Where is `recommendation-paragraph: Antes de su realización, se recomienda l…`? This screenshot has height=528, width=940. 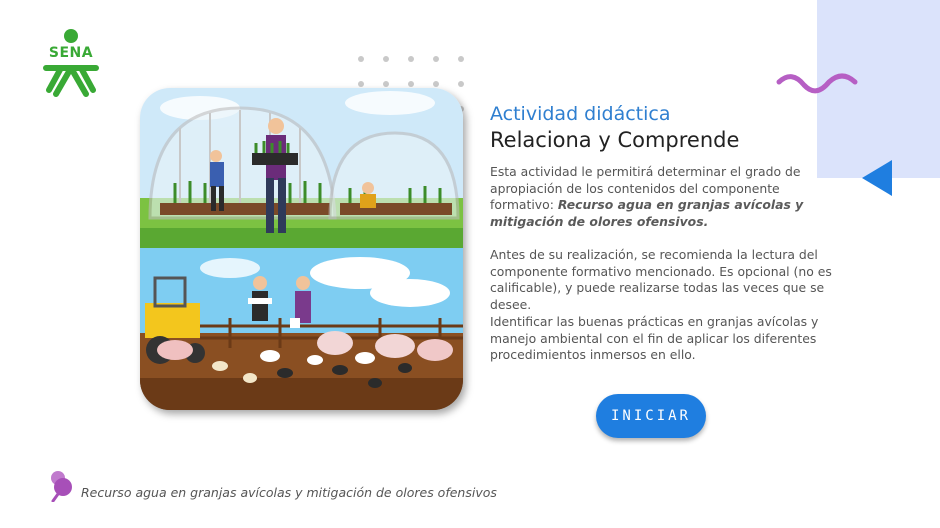 recommendation-paragraph: Antes de su realización, se recomienda l… is located at coordinates (661, 279).